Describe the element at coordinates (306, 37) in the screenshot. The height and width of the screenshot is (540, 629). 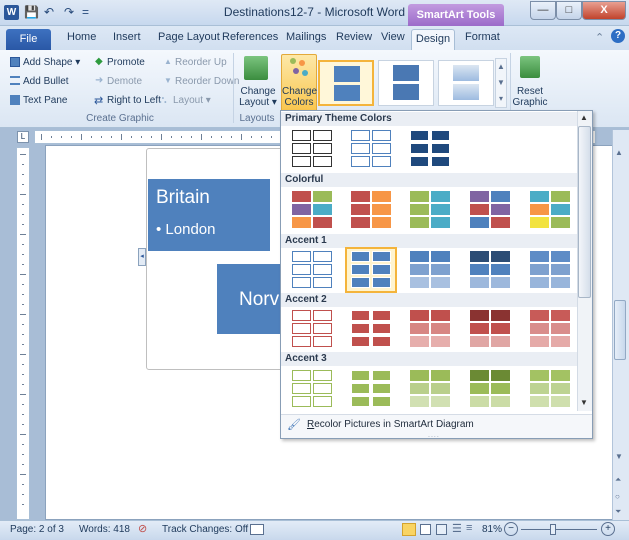
I see `tab-mailings: Mailings` at that location.